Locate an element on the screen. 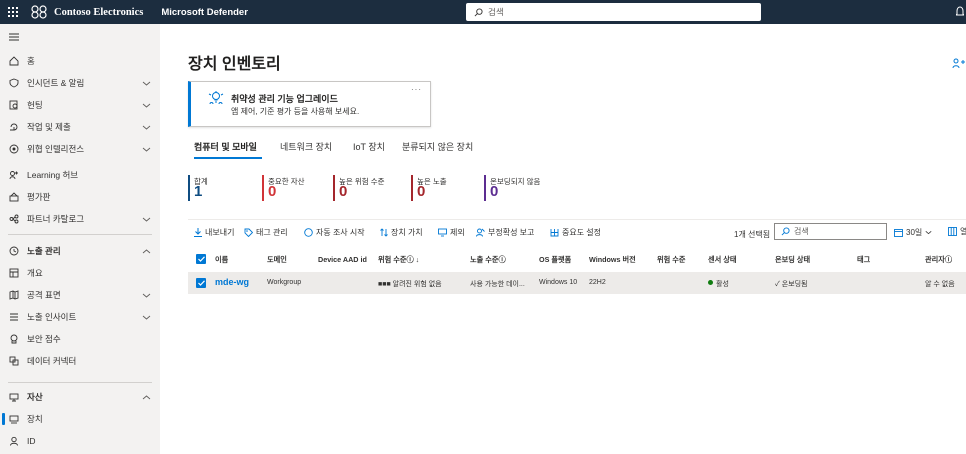 Image resolution: width=966 pixels, height=454 pixels. sidebar-item-trials: 평가판 is located at coordinates (80, 197).